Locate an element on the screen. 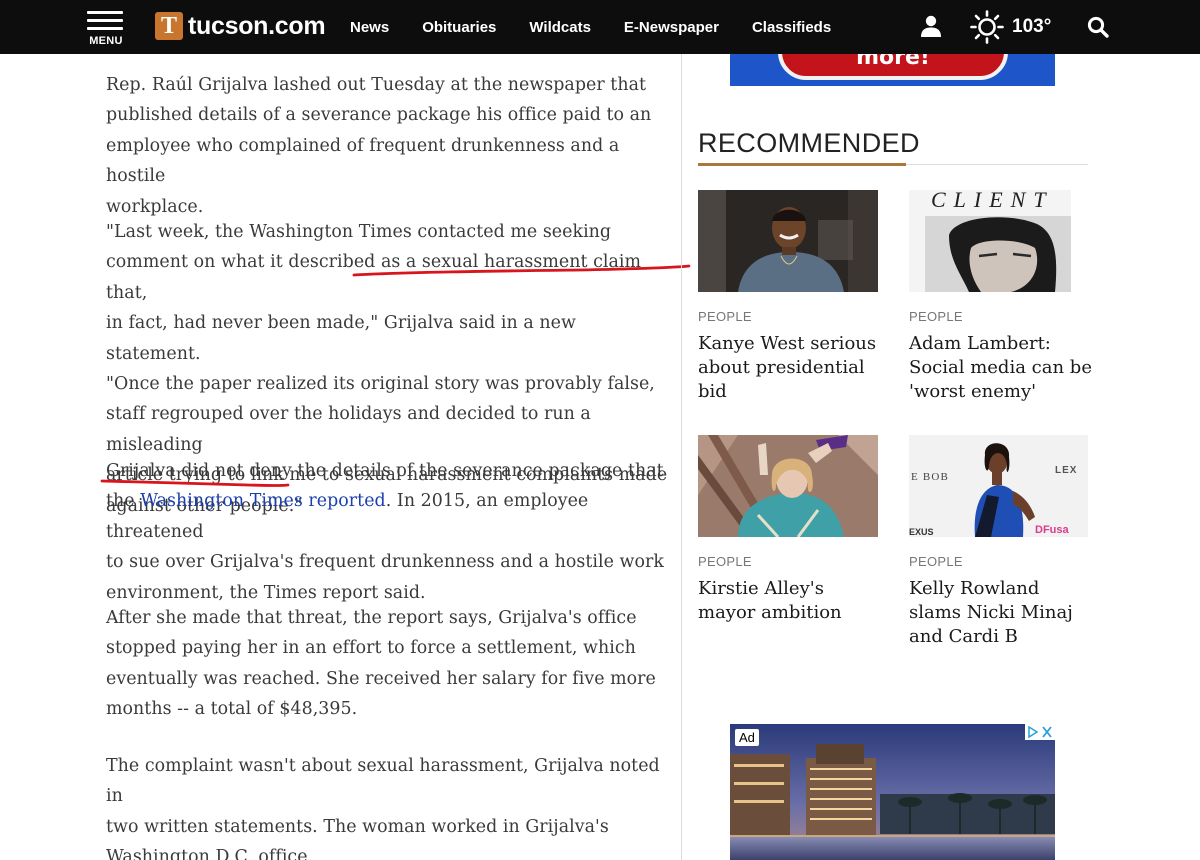 The image size is (1200, 860). top-banner-ad: Click to learn more! is located at coordinates (892, 70).